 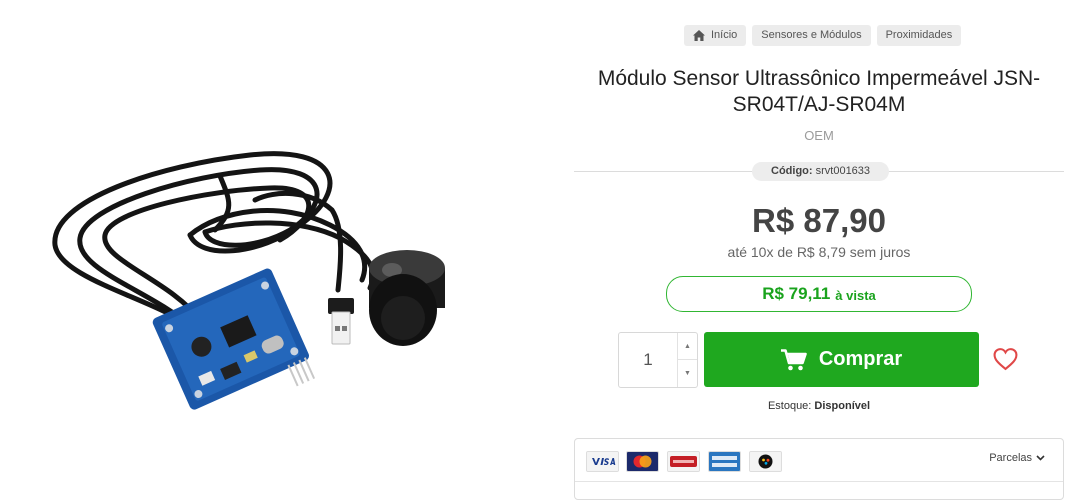 I want to click on breadcrumb-home-label: Início, so click(x=724, y=35).